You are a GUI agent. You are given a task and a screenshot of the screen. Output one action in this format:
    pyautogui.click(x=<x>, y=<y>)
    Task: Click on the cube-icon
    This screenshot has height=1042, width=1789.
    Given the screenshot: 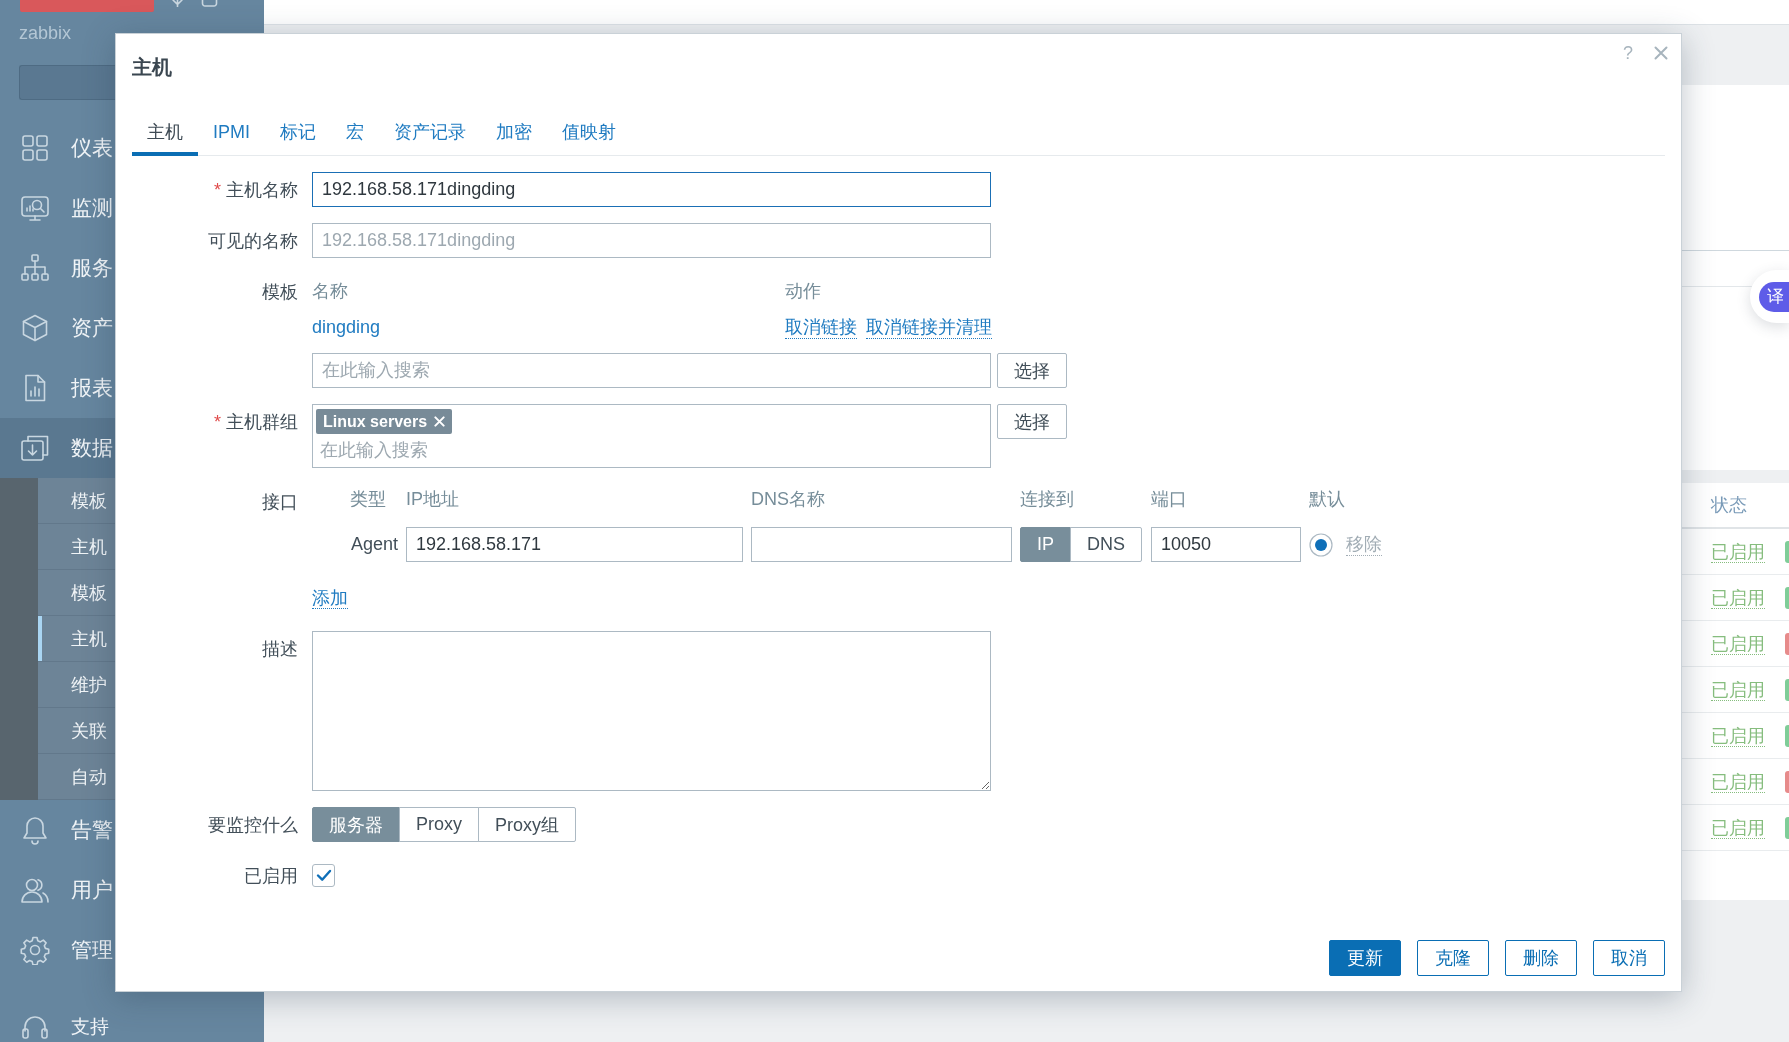 What is the action you would take?
    pyautogui.click(x=35, y=328)
    